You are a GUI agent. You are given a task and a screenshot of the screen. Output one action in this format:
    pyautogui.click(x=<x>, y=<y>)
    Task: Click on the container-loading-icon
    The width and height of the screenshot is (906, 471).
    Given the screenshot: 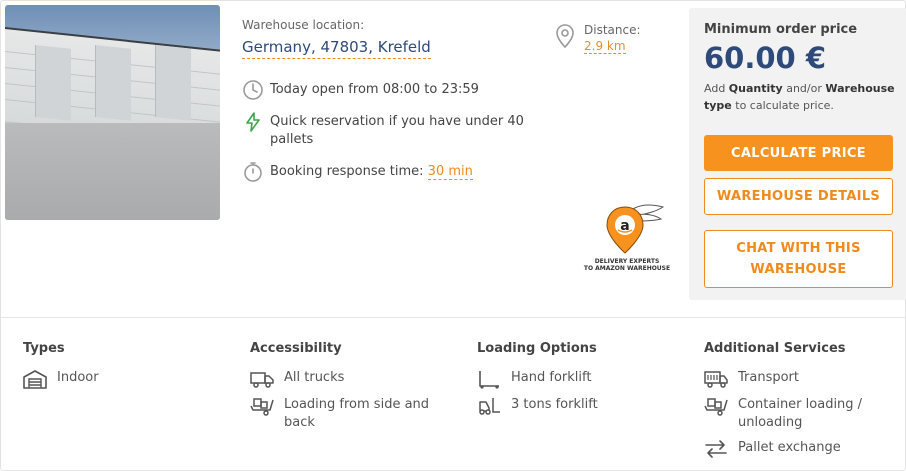 What is the action you would take?
    pyautogui.click(x=716, y=407)
    